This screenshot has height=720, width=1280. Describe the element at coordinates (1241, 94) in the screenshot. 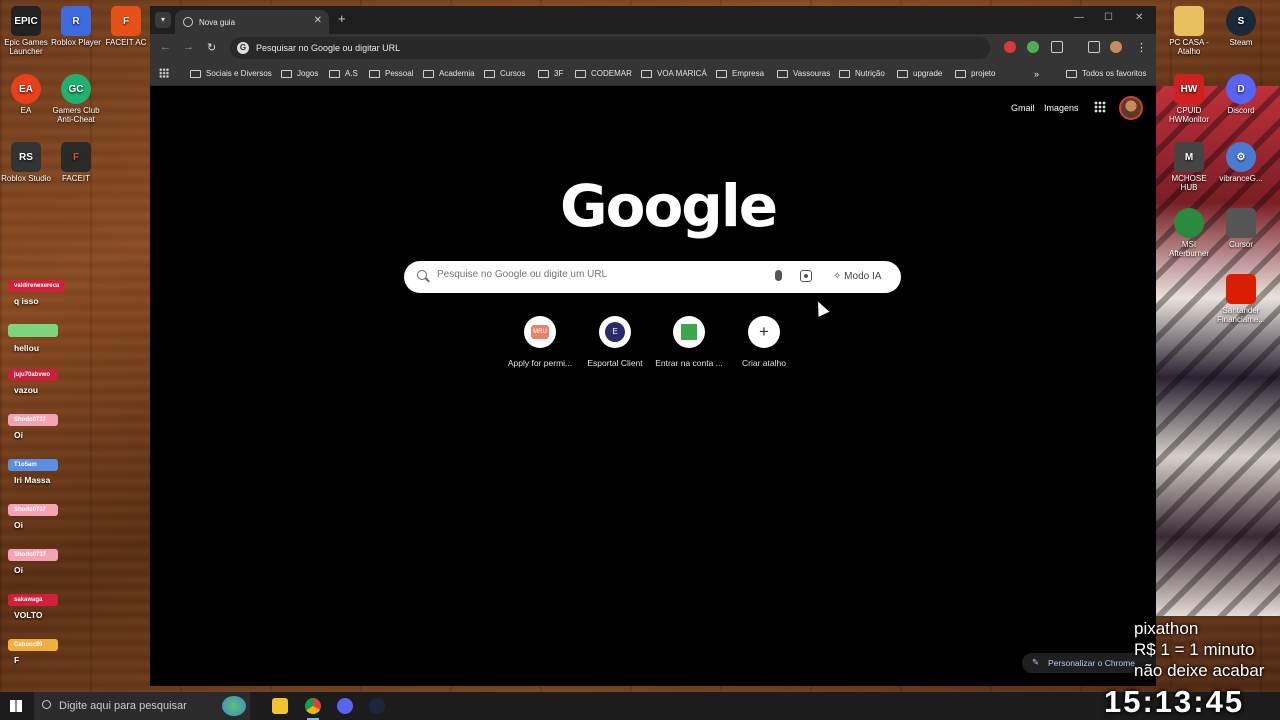

I see `desktop-icon-discord: D Discord` at that location.